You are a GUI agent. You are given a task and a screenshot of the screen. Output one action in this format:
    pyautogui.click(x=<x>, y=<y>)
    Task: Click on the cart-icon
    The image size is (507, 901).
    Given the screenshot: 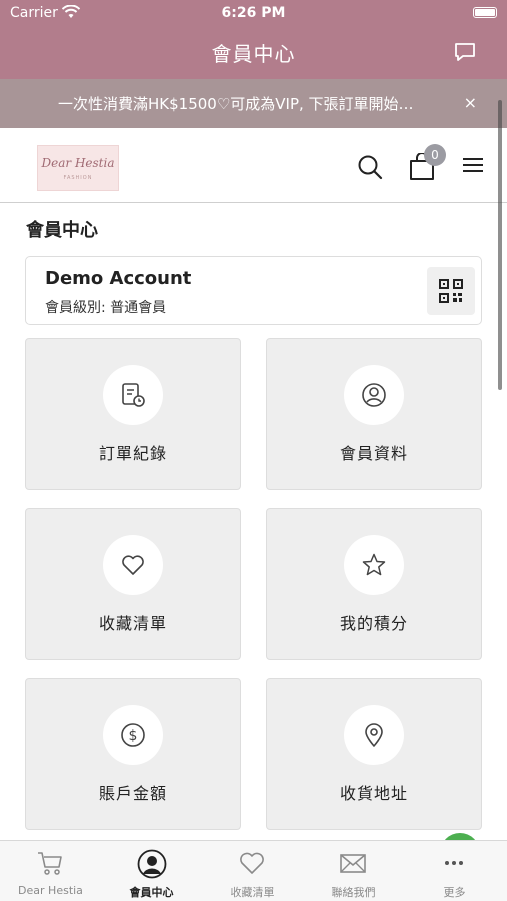 What is the action you would take?
    pyautogui.click(x=50, y=863)
    